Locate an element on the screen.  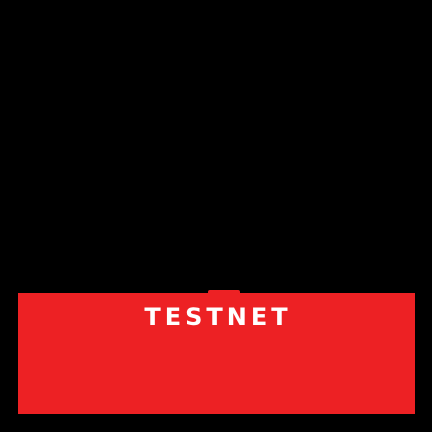
testnet-label: TESTNET is located at coordinates (218, 317).